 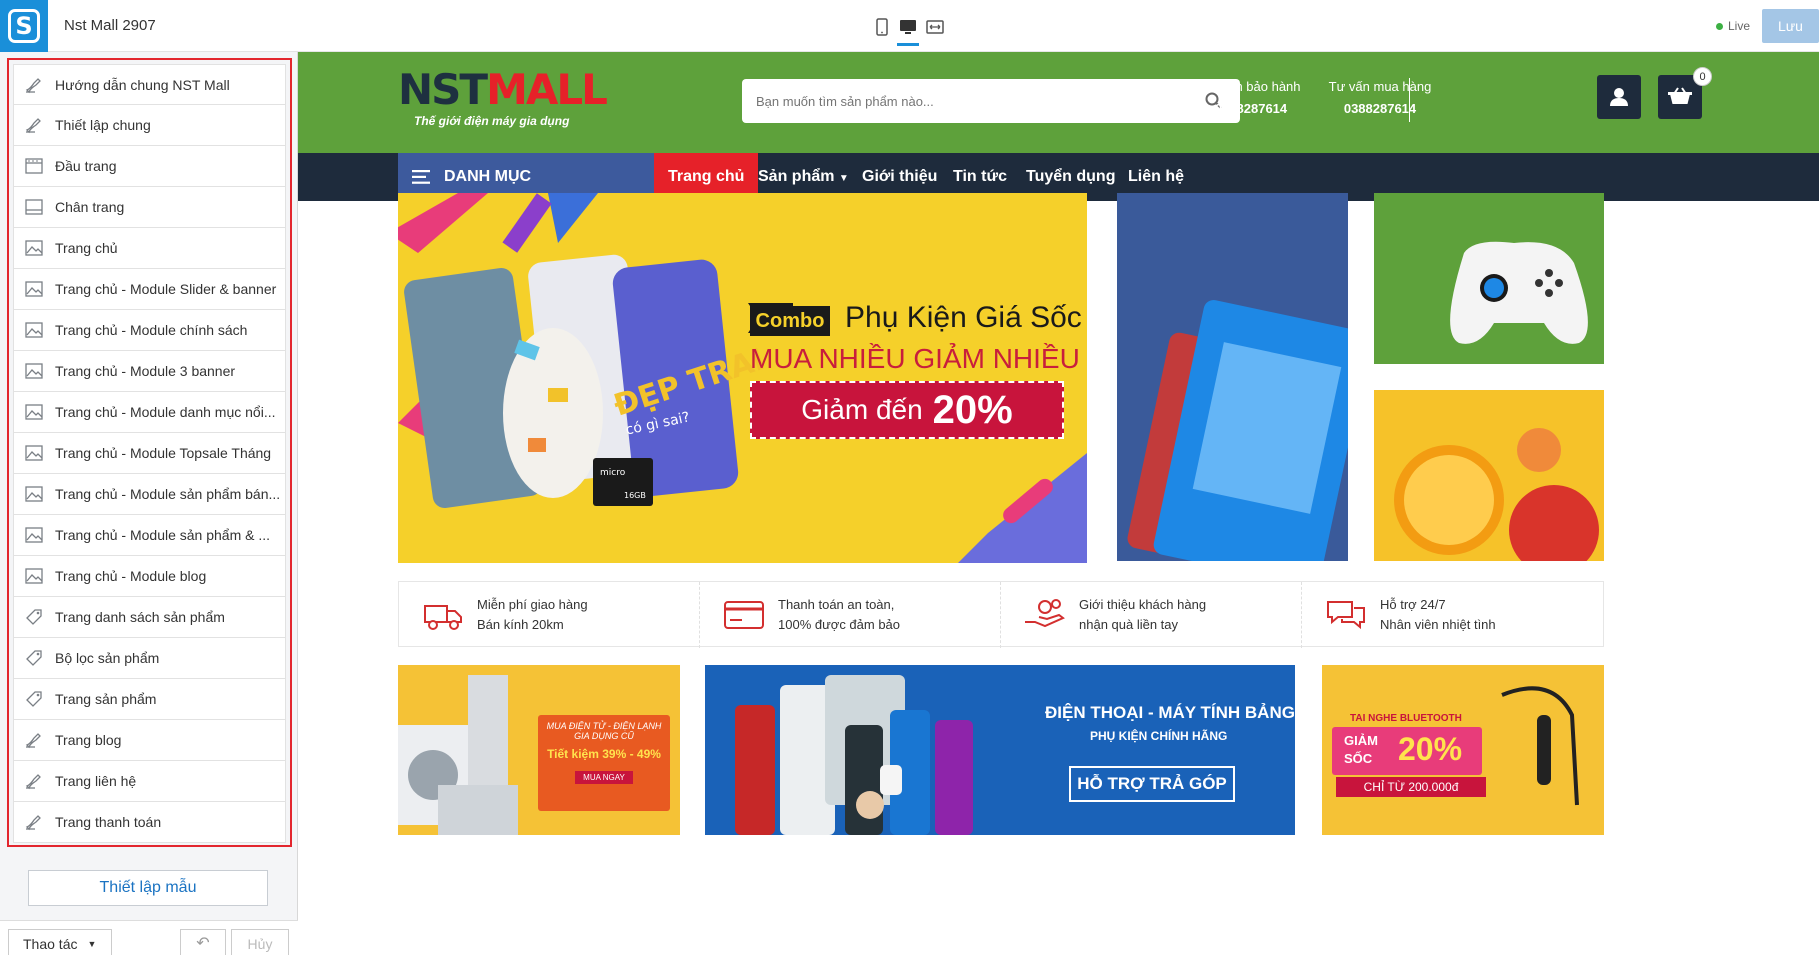 What do you see at coordinates (148, 888) in the screenshot?
I see `template-setup-button: Thiết lập mẫu` at bounding box center [148, 888].